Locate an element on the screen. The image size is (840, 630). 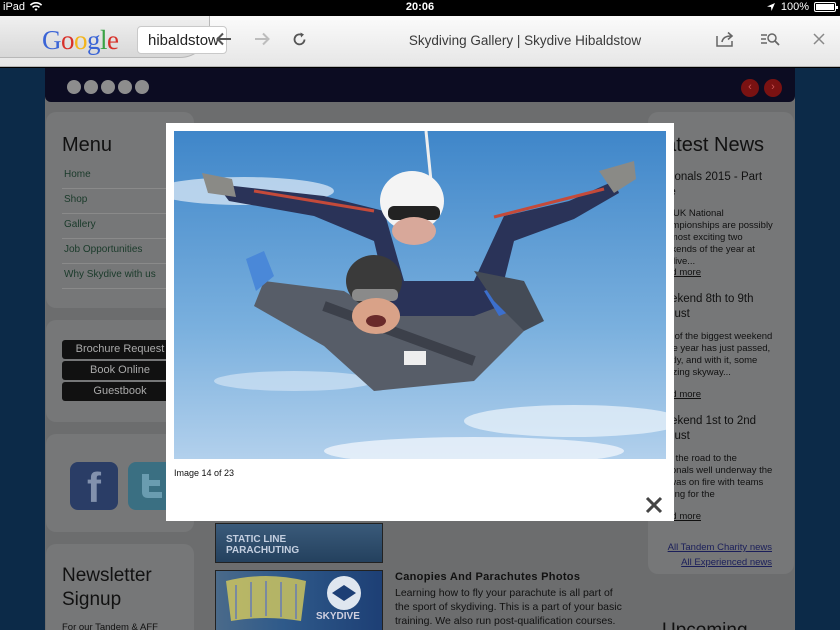
back-arrow-icon is located at coordinates (223, 39).